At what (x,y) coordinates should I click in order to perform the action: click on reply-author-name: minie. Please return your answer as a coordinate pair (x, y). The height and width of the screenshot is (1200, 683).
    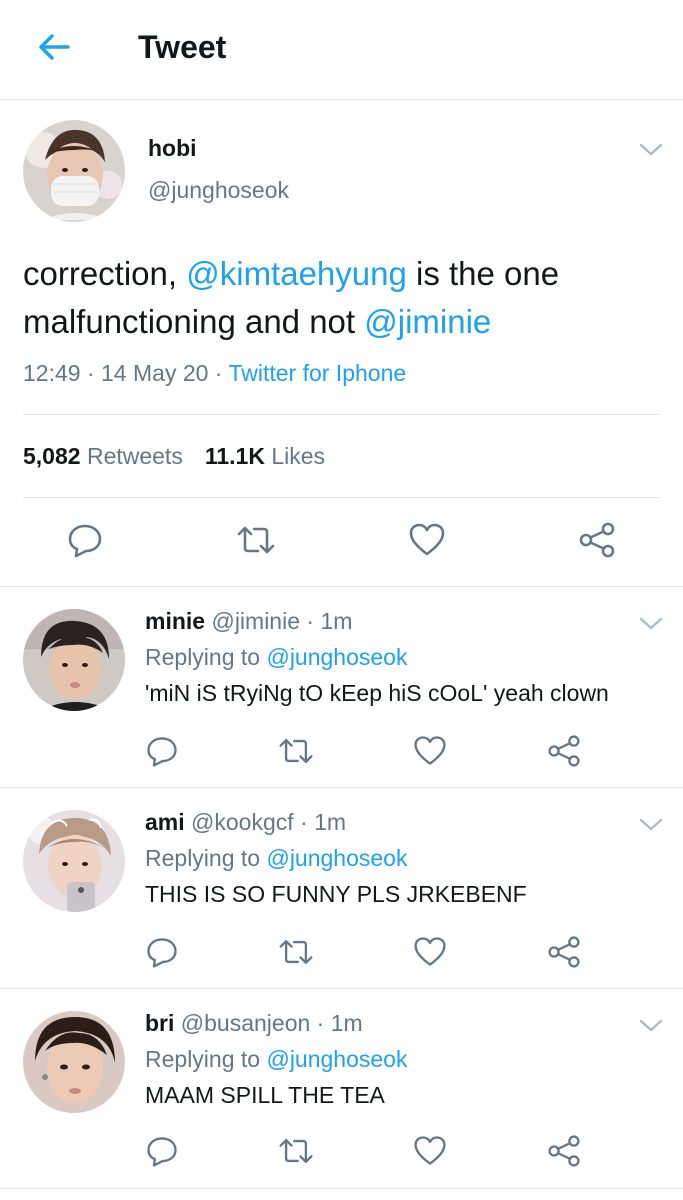
    Looking at the image, I should click on (175, 621).